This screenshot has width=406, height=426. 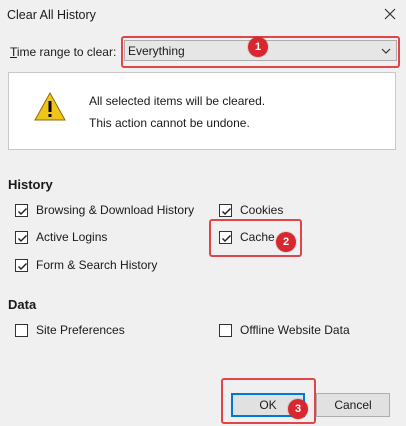 I want to click on active-logins-label: Active Logins, so click(x=71, y=237).